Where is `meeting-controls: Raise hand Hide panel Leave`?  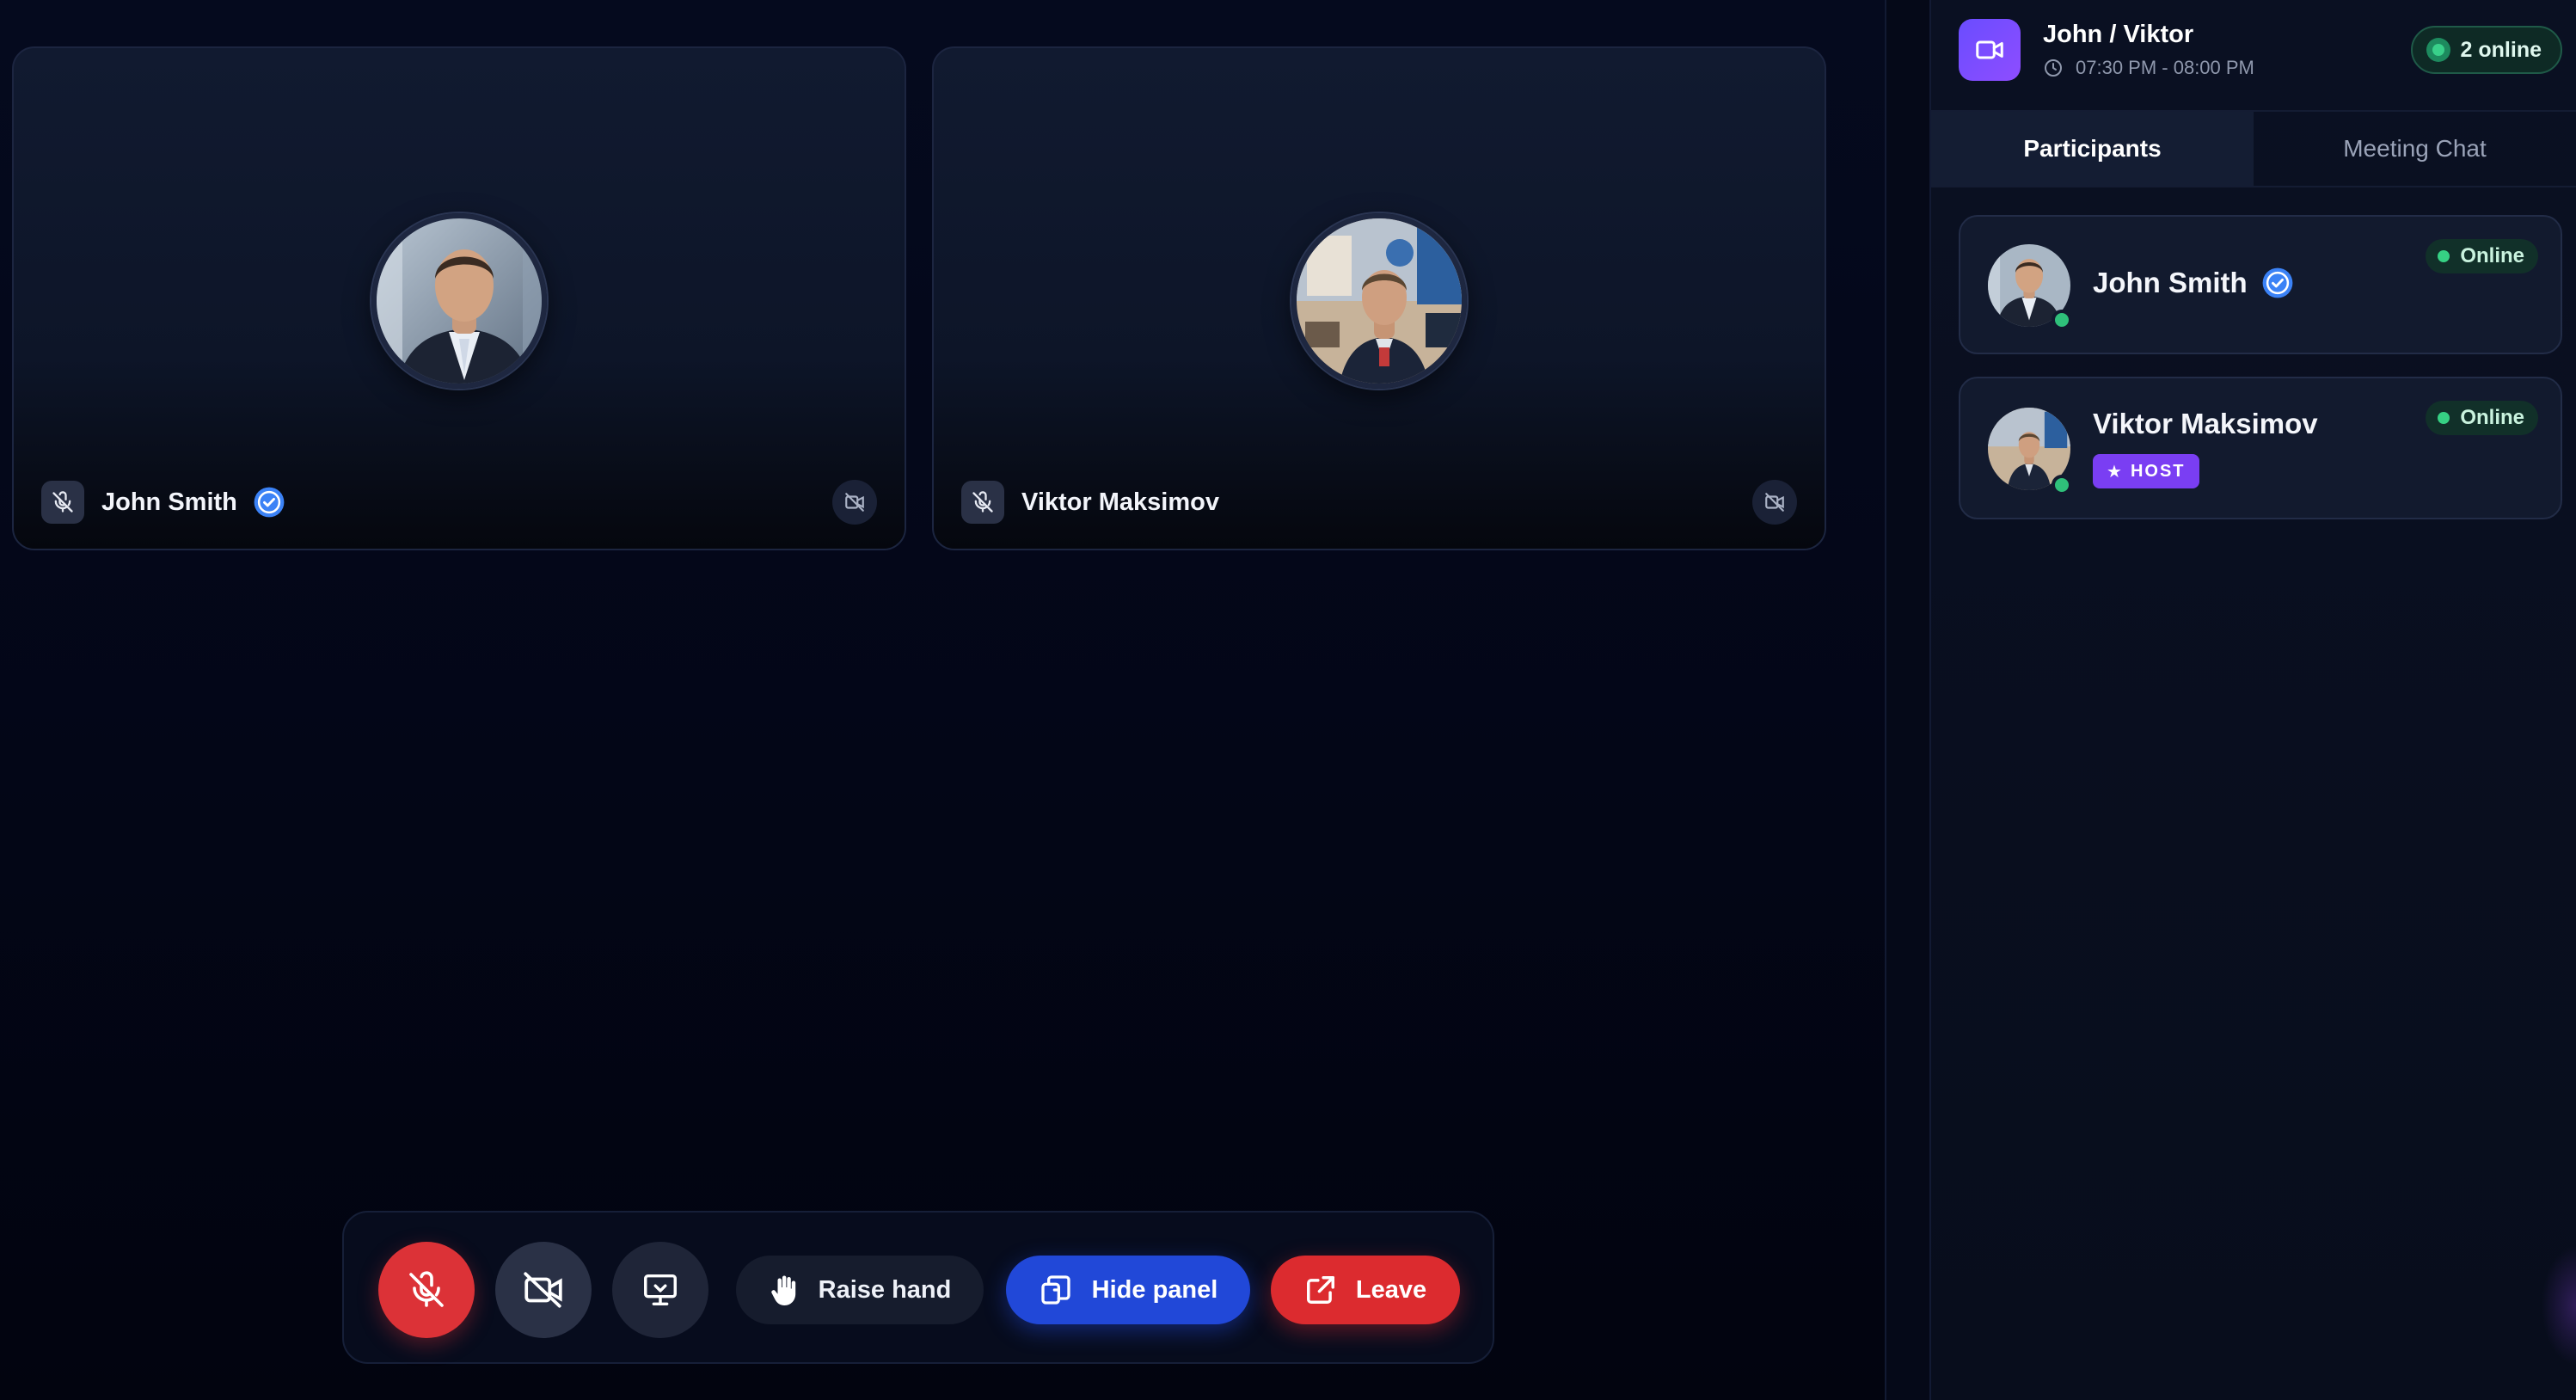 meeting-controls: Raise hand Hide panel Leave is located at coordinates (918, 1287).